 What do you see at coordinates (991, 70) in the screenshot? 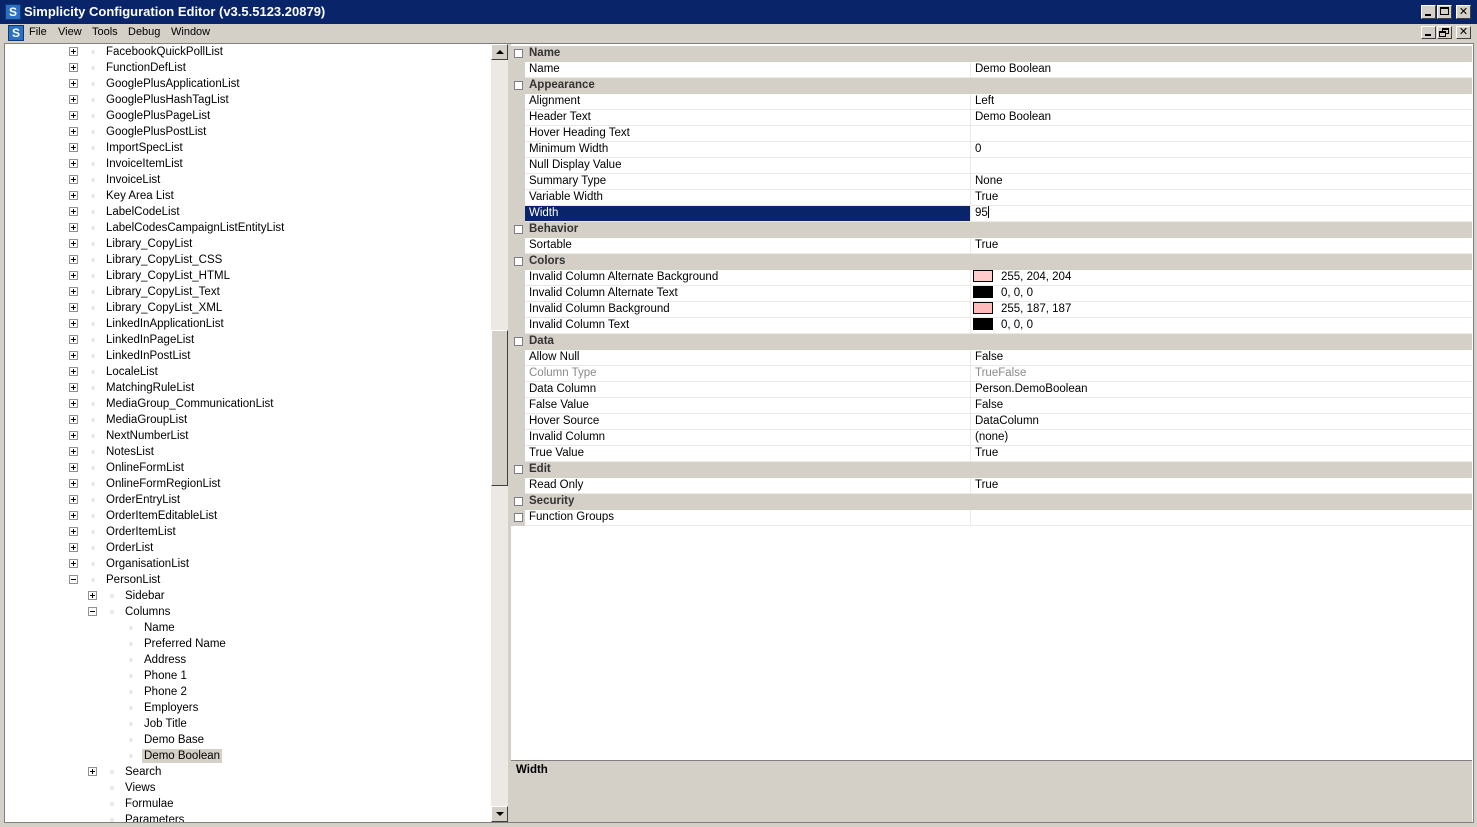
I see `property-row: Name Demo Boolean` at bounding box center [991, 70].